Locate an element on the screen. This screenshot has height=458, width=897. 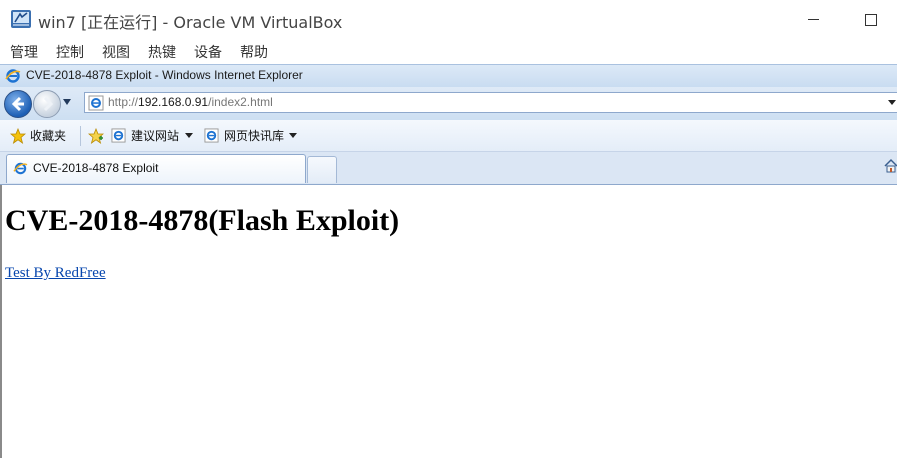
menu-help: 帮助 is located at coordinates (254, 52).